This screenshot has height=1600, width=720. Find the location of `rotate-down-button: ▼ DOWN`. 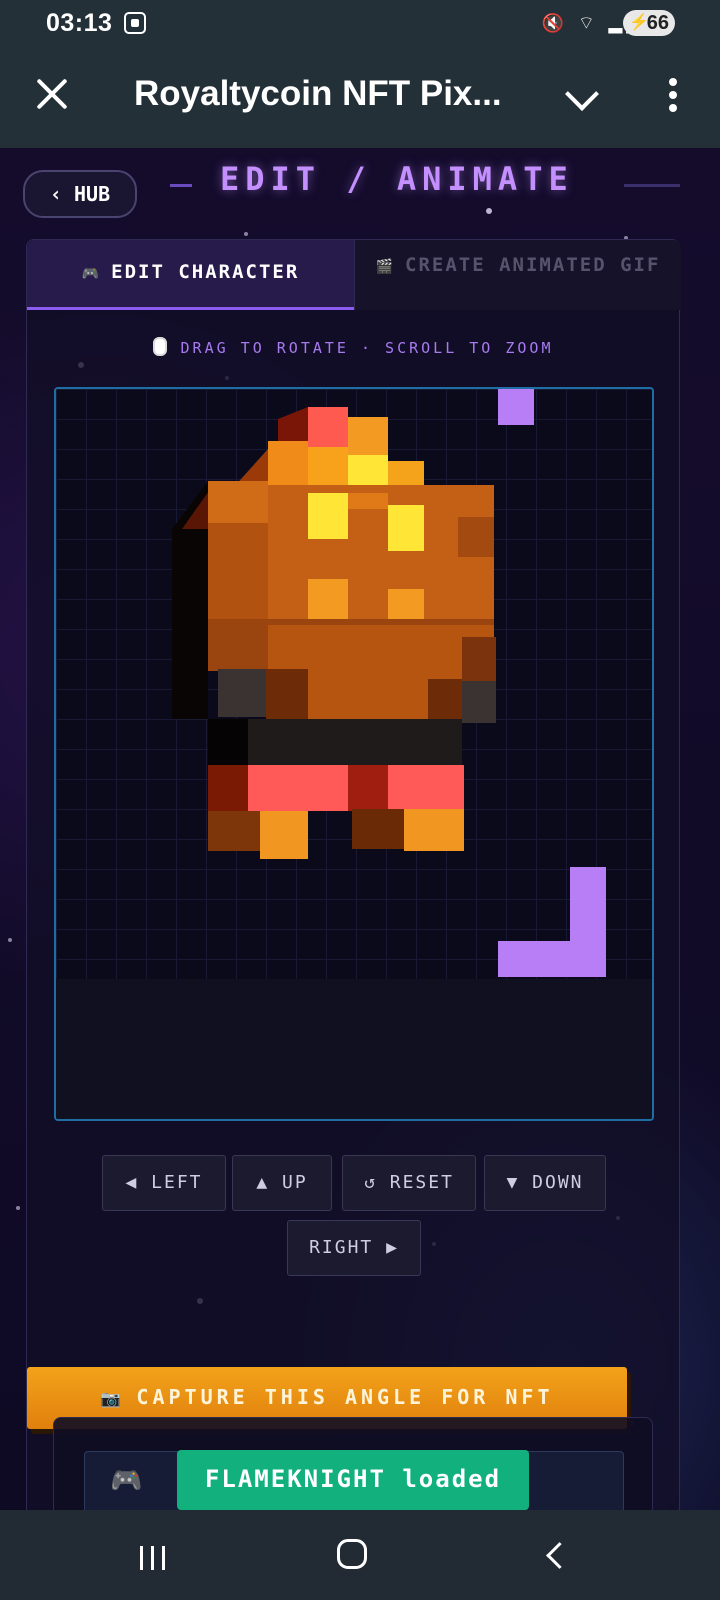

rotate-down-button: ▼ DOWN is located at coordinates (545, 1183).